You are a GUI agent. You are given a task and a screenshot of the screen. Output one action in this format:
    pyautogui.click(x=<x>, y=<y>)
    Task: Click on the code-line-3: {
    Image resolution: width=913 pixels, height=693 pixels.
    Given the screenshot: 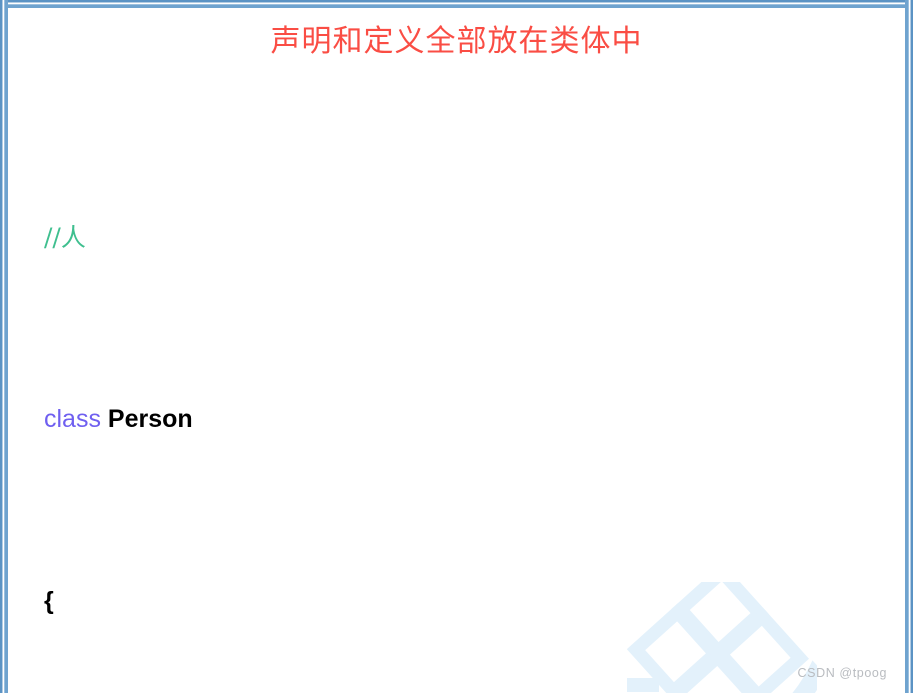 What is the action you would take?
    pyautogui.click(x=469, y=602)
    